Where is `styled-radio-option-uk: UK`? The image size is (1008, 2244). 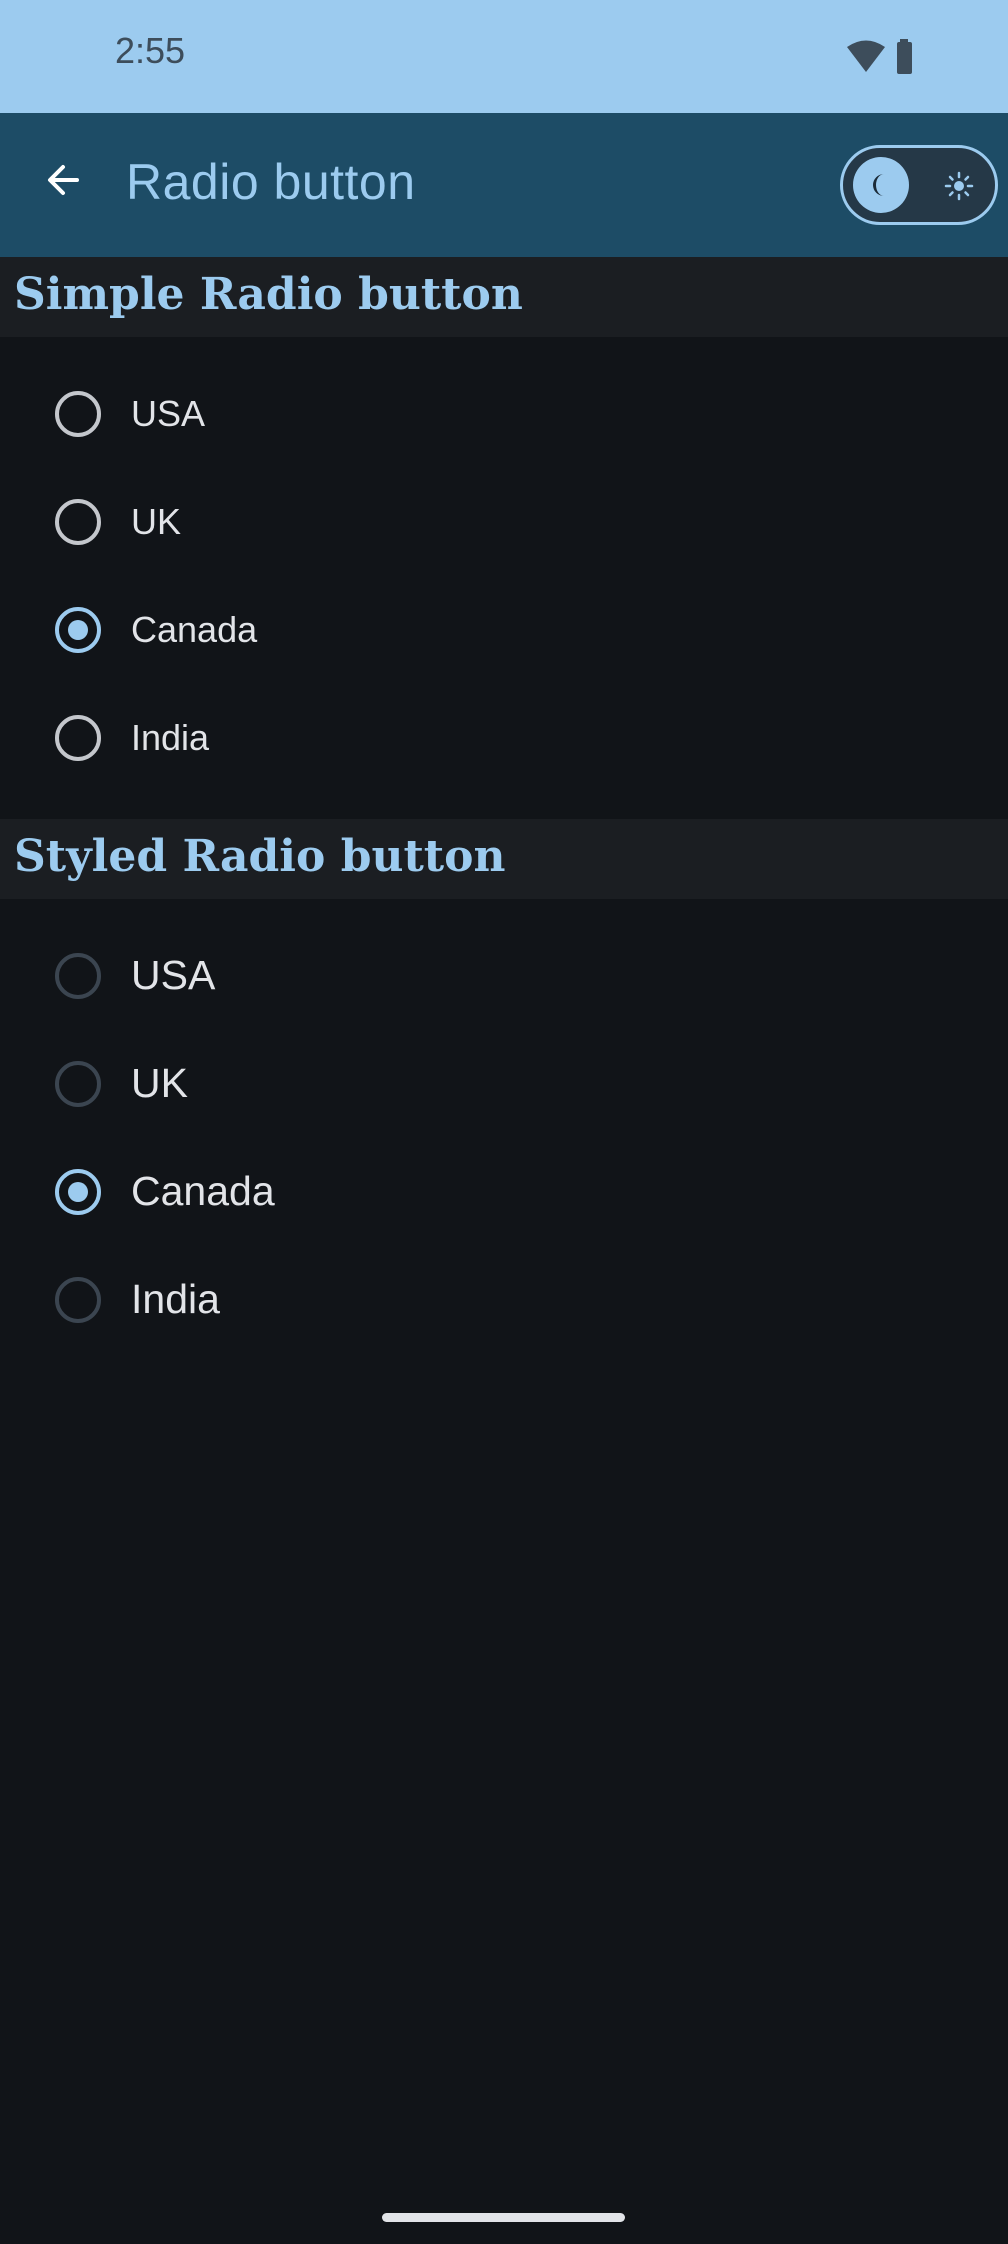
styled-radio-option-uk: UK is located at coordinates (504, 1084).